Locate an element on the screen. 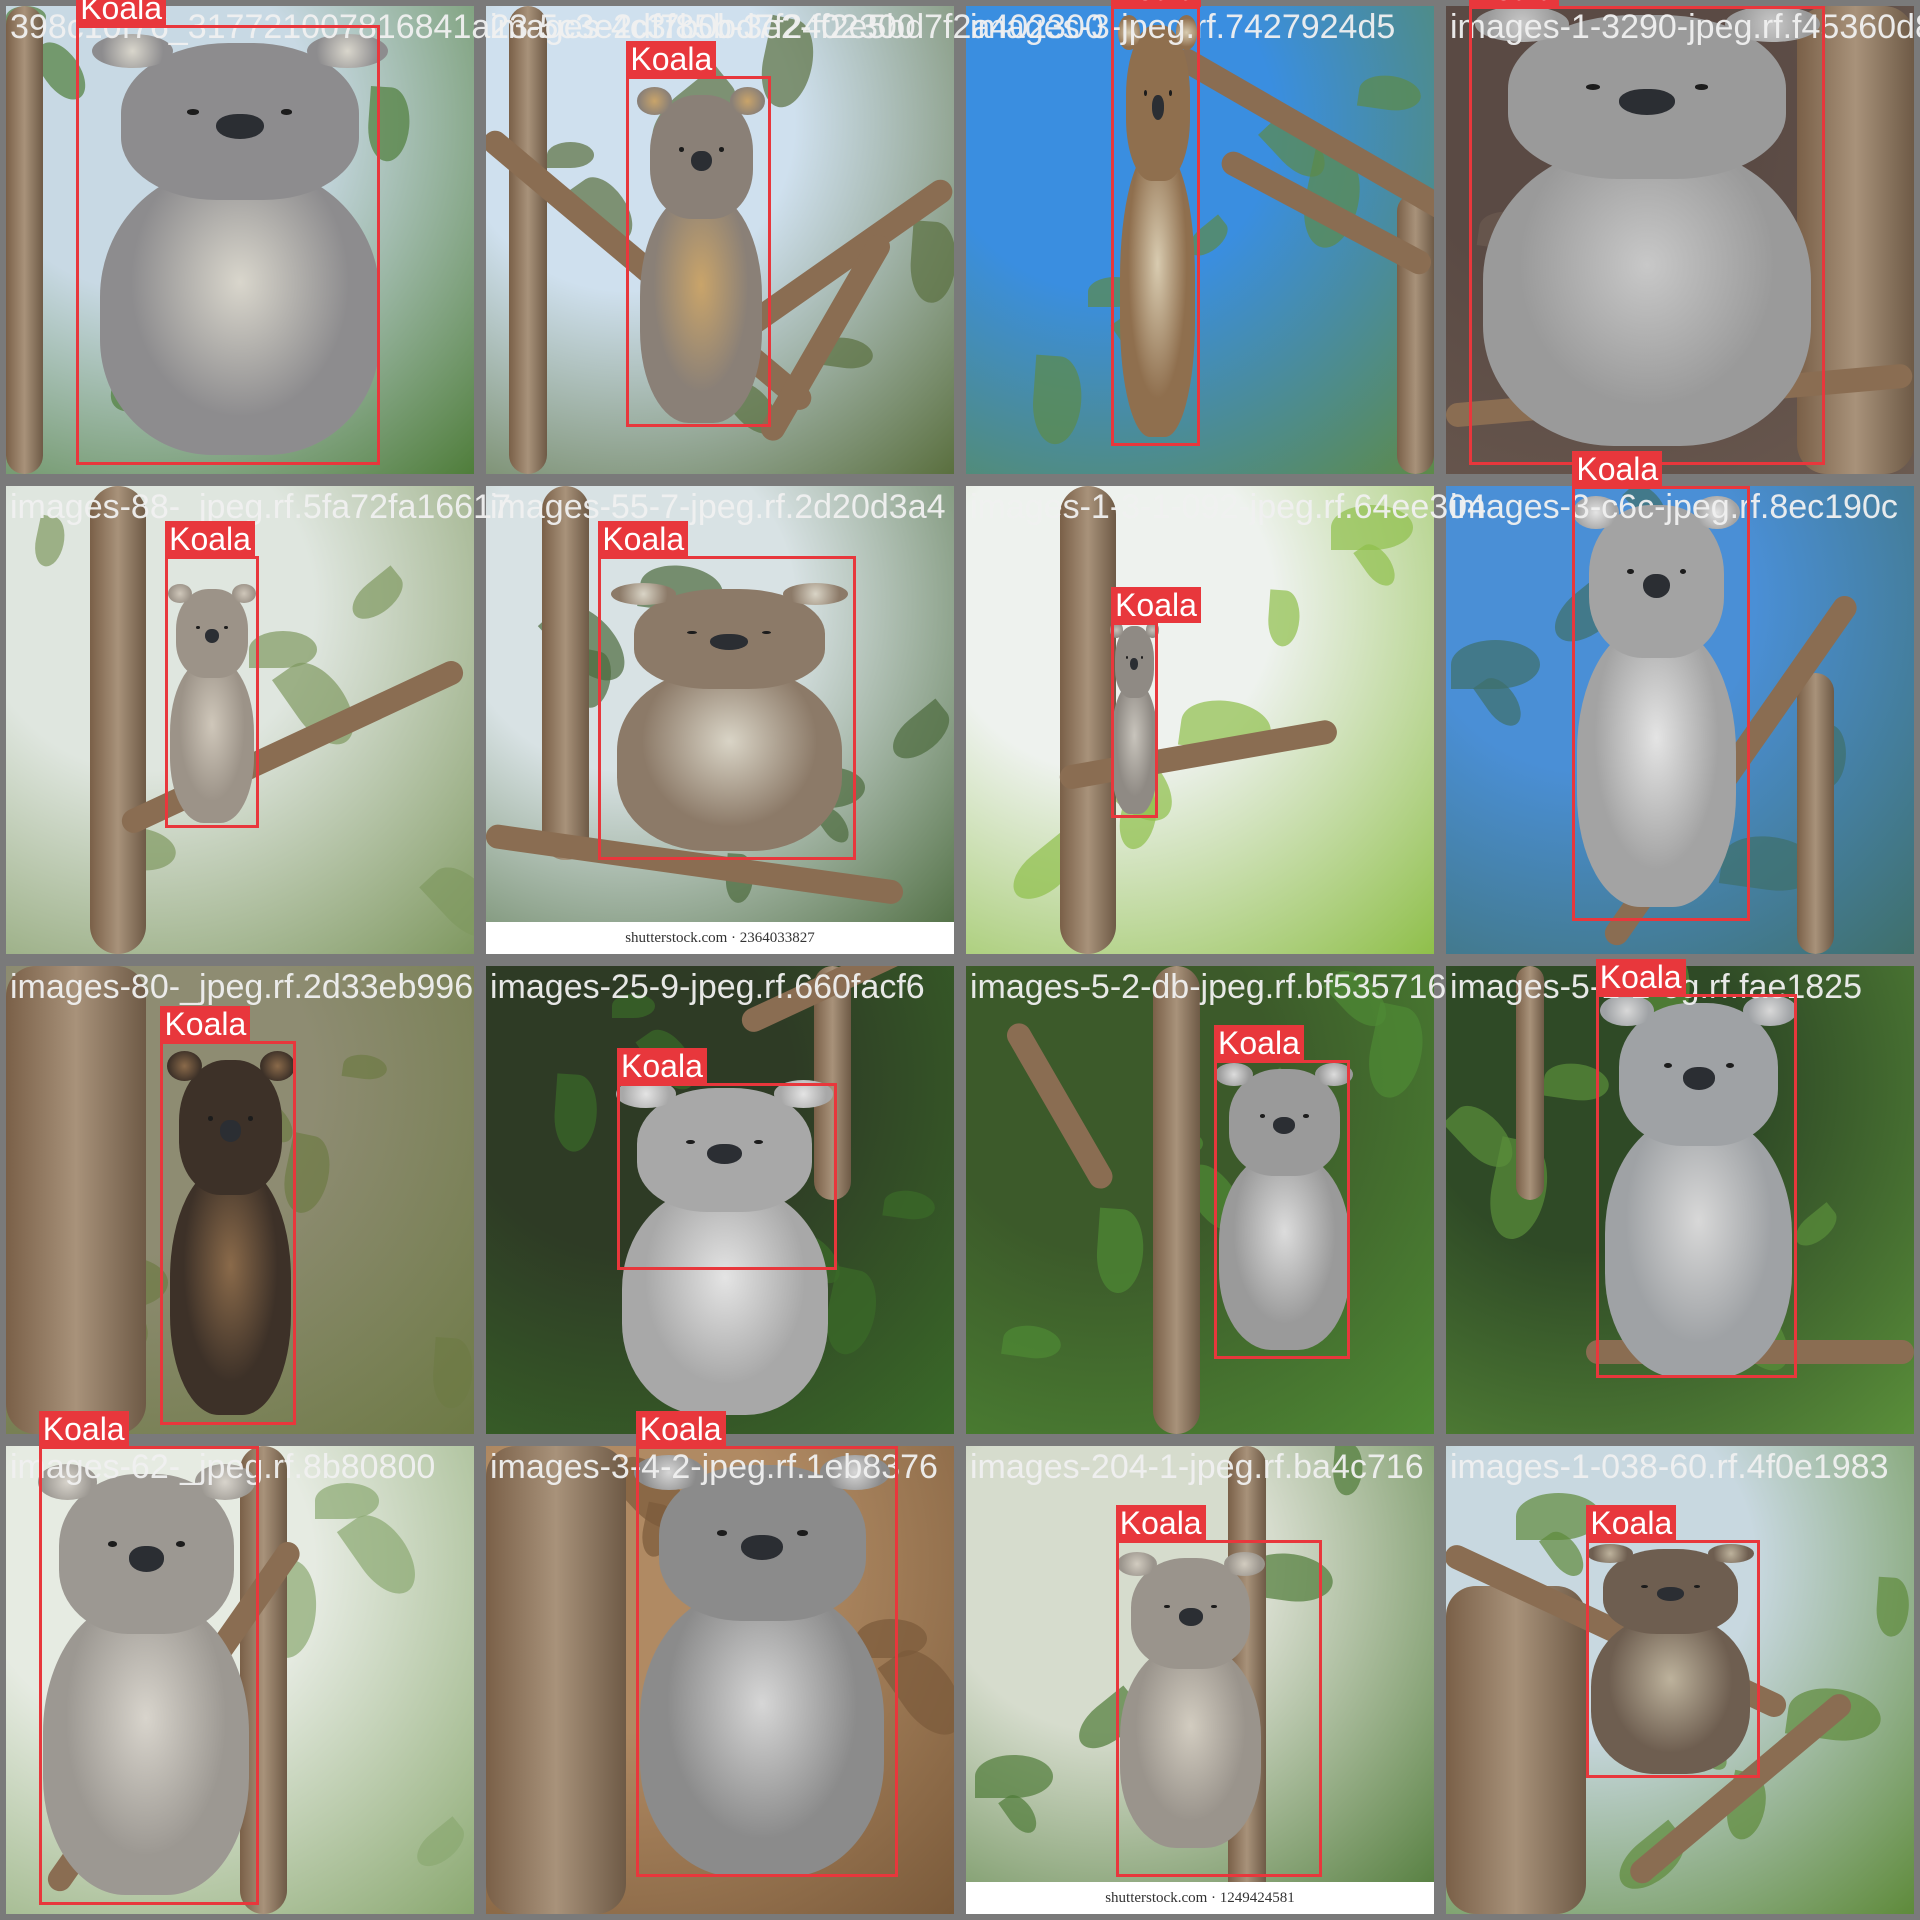 This screenshot has height=1920, width=1920. stock-watermark: shutterstock.com · 1249424581 is located at coordinates (1200, 1898).